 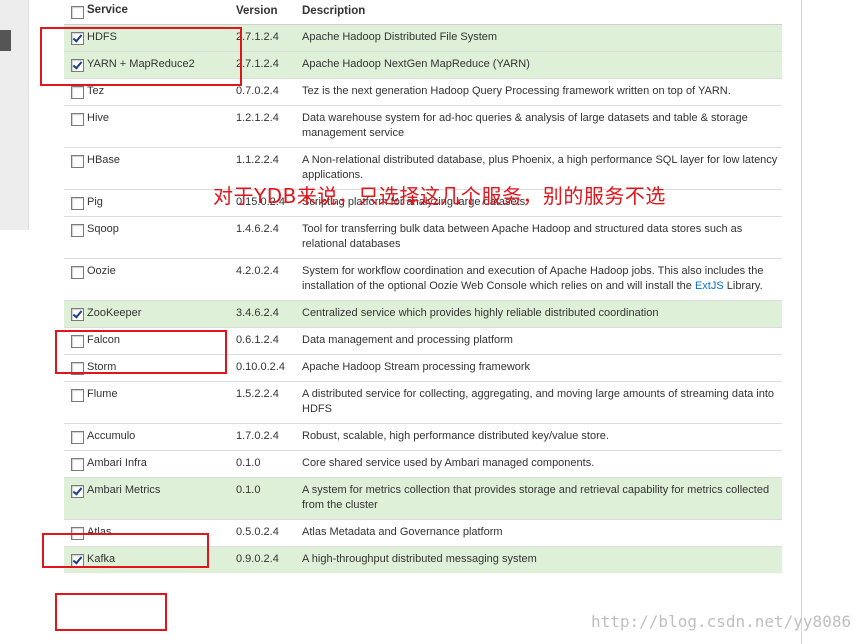 I want to click on service-cell: Accumulo, so click(x=148, y=437).